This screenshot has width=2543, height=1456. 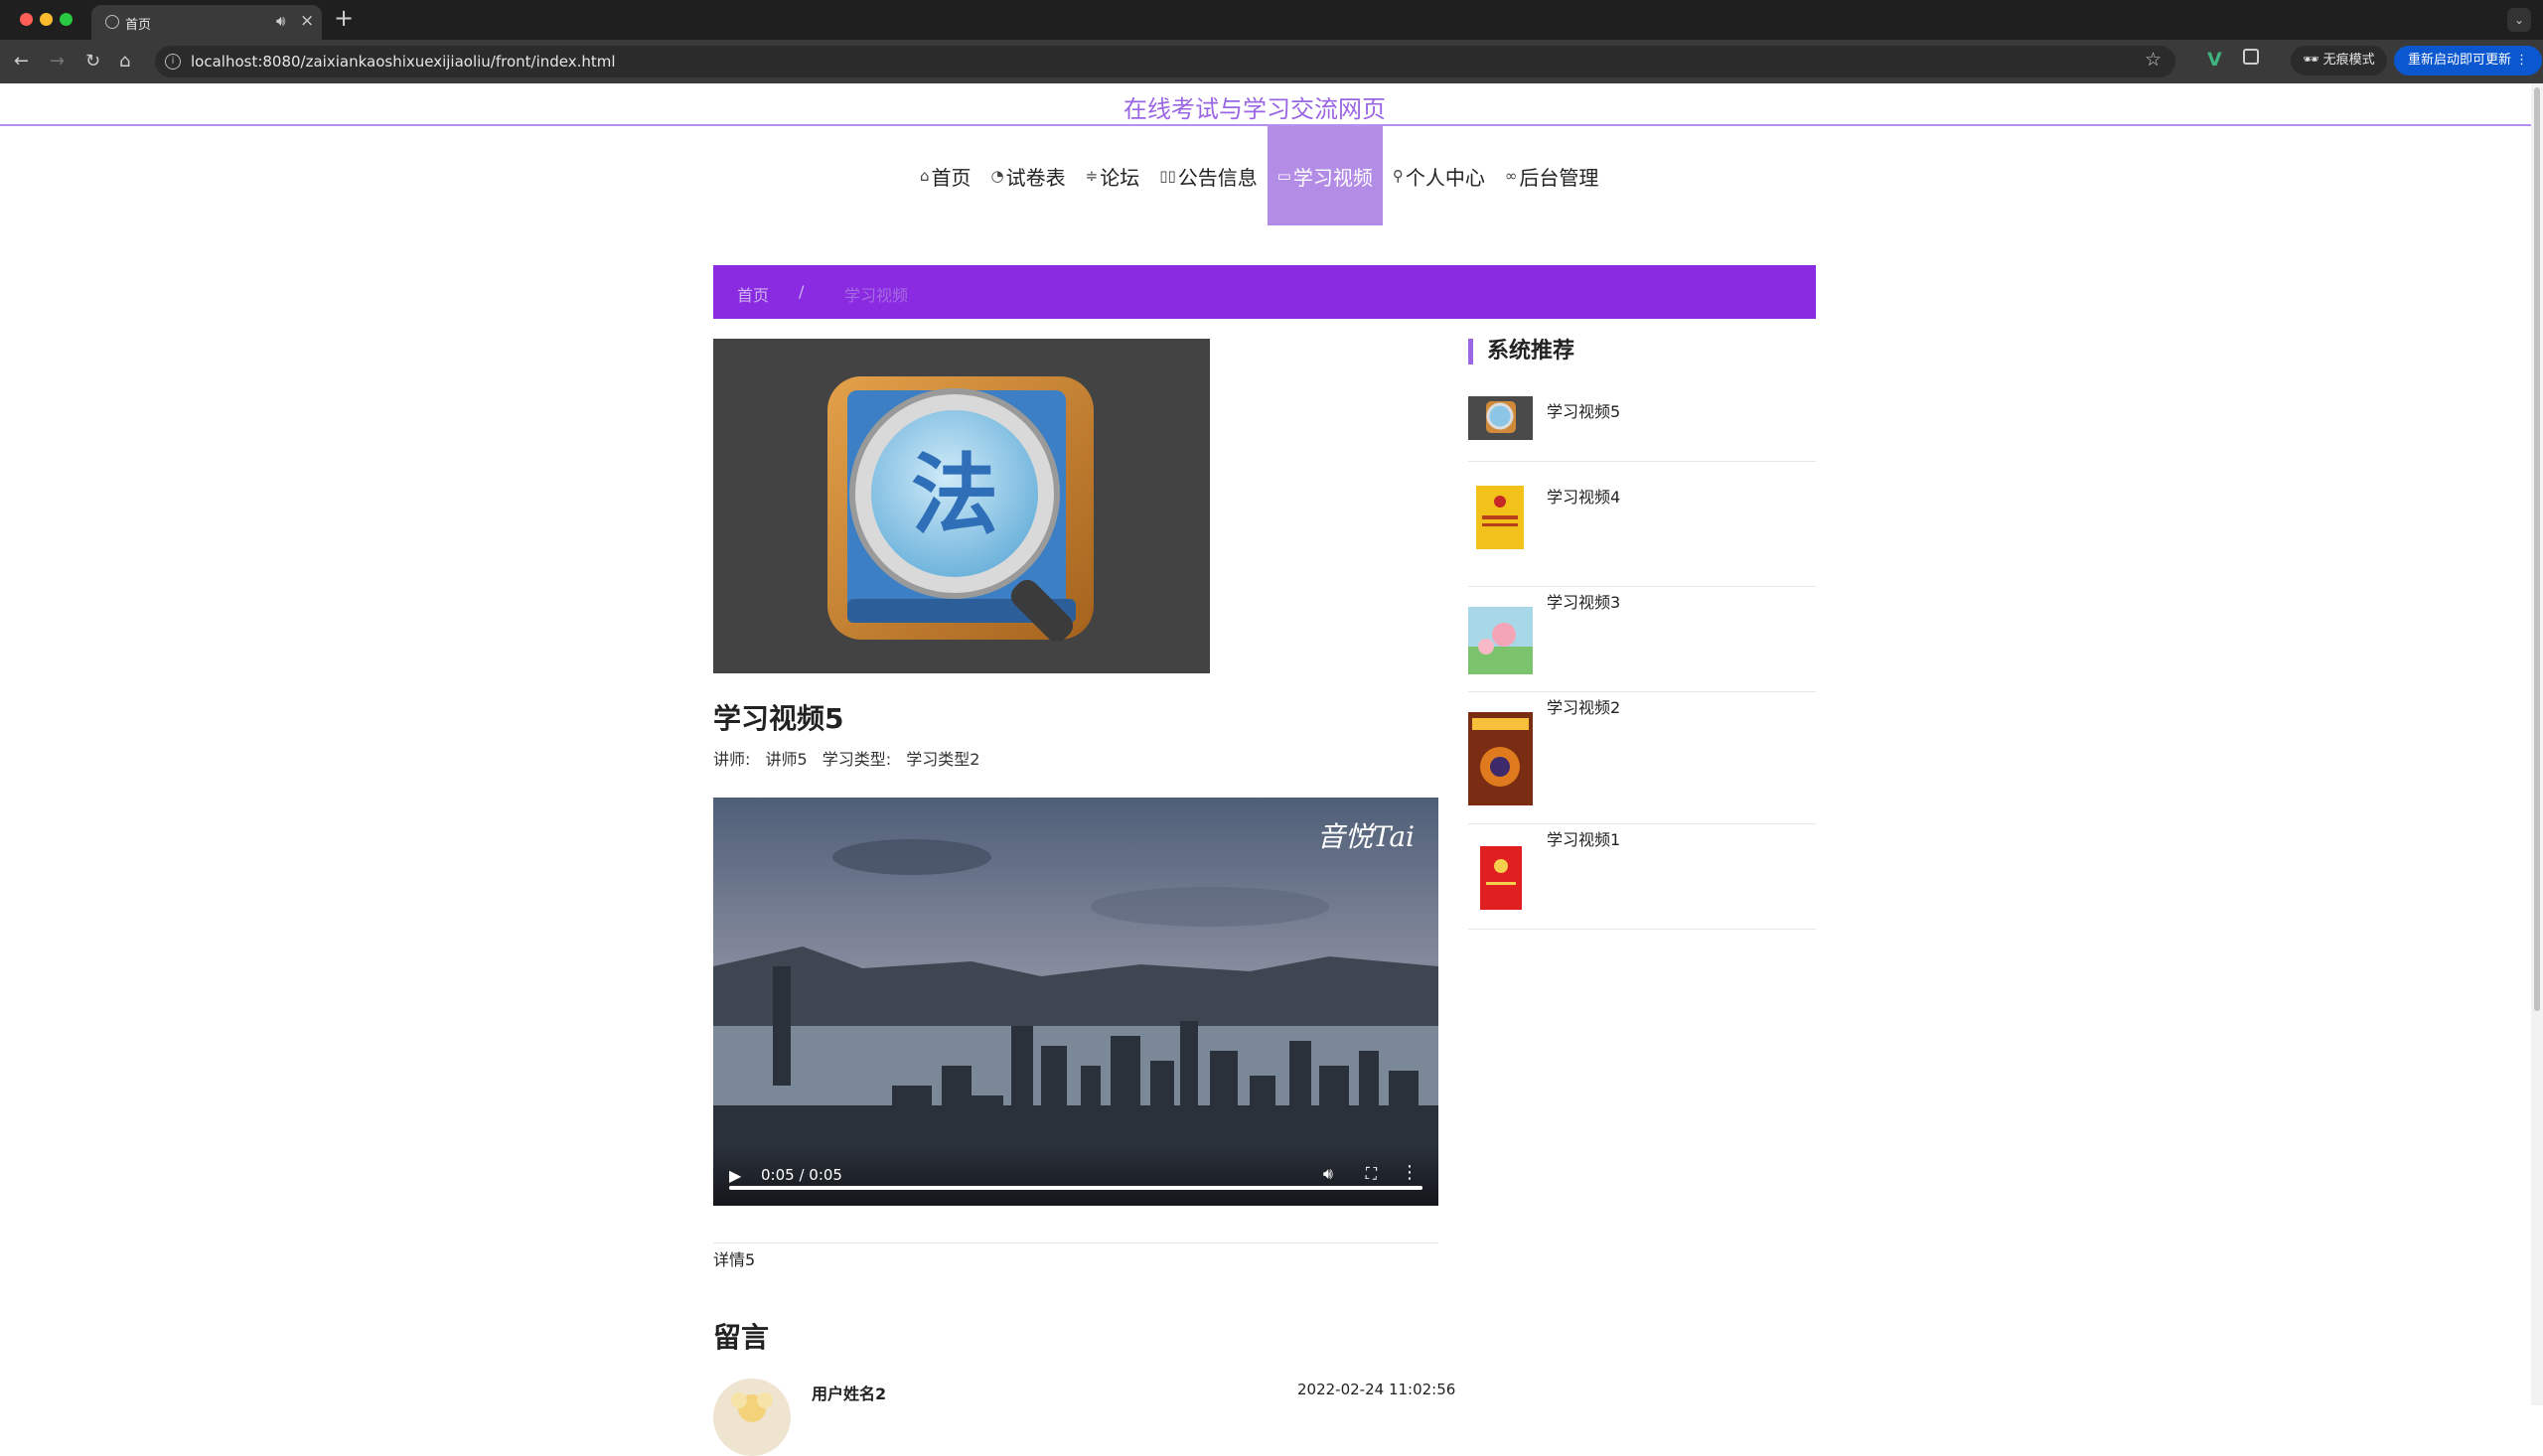 I want to click on bookmarks-icon: ▯▯, so click(x=1167, y=176).